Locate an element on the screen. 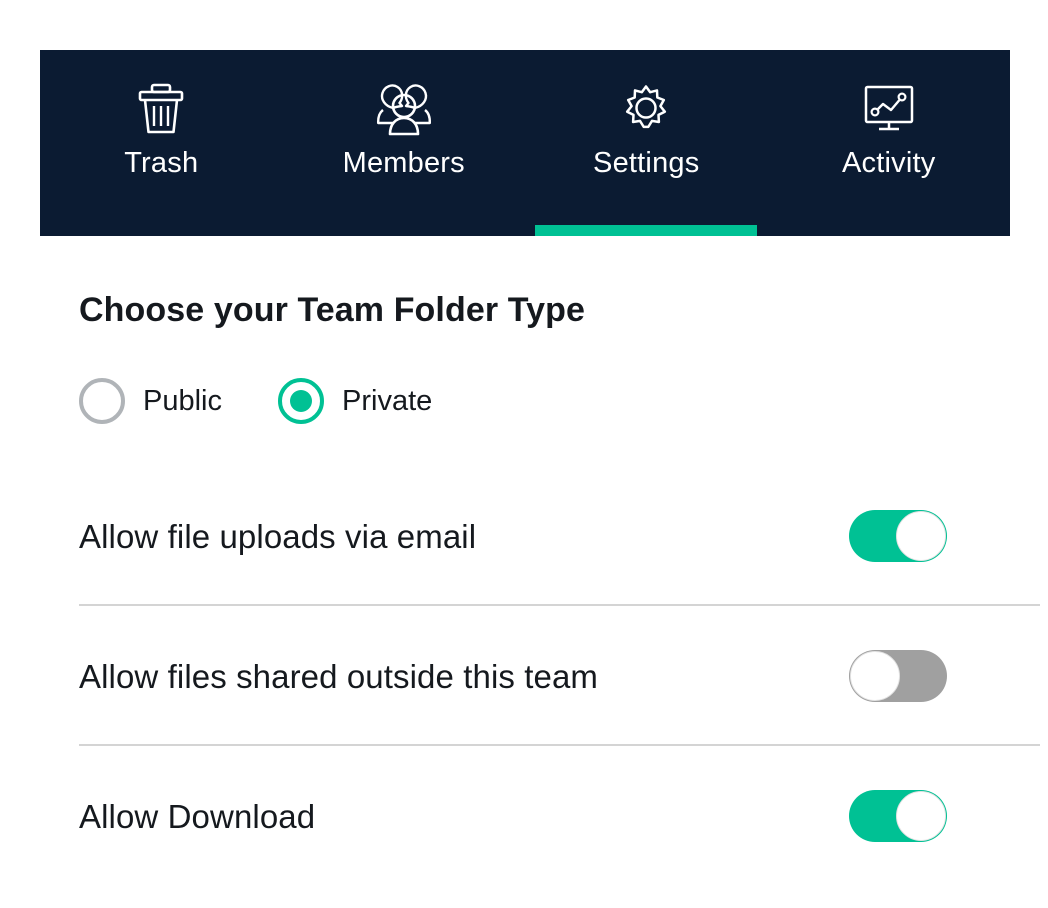 This screenshot has width=1048, height=908. tab-label-members: Members is located at coordinates (403, 163).